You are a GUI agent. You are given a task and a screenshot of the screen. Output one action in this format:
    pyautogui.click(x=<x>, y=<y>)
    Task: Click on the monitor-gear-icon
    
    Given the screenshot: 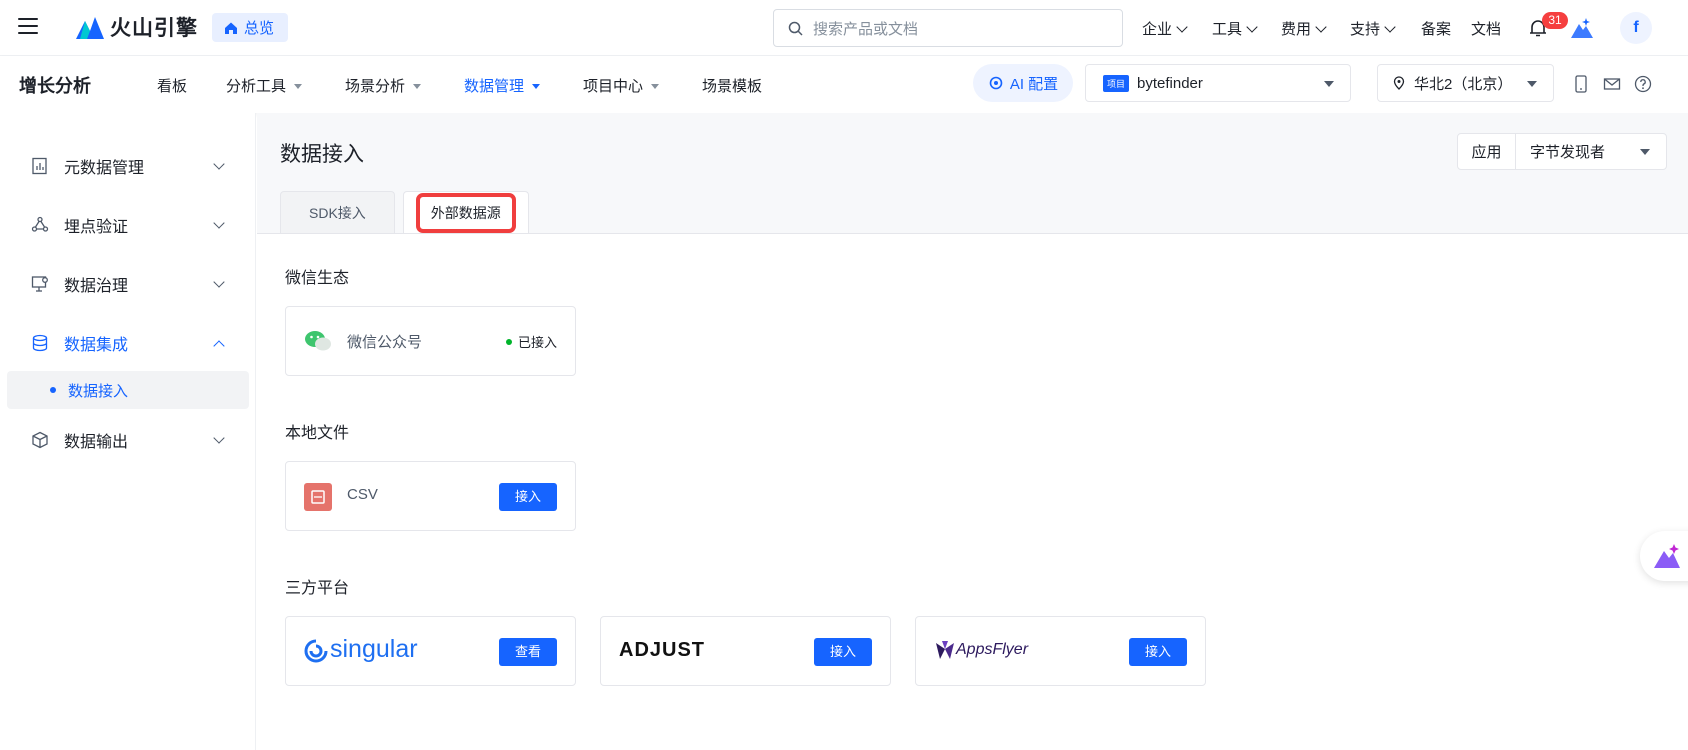 What is the action you would take?
    pyautogui.click(x=39, y=284)
    